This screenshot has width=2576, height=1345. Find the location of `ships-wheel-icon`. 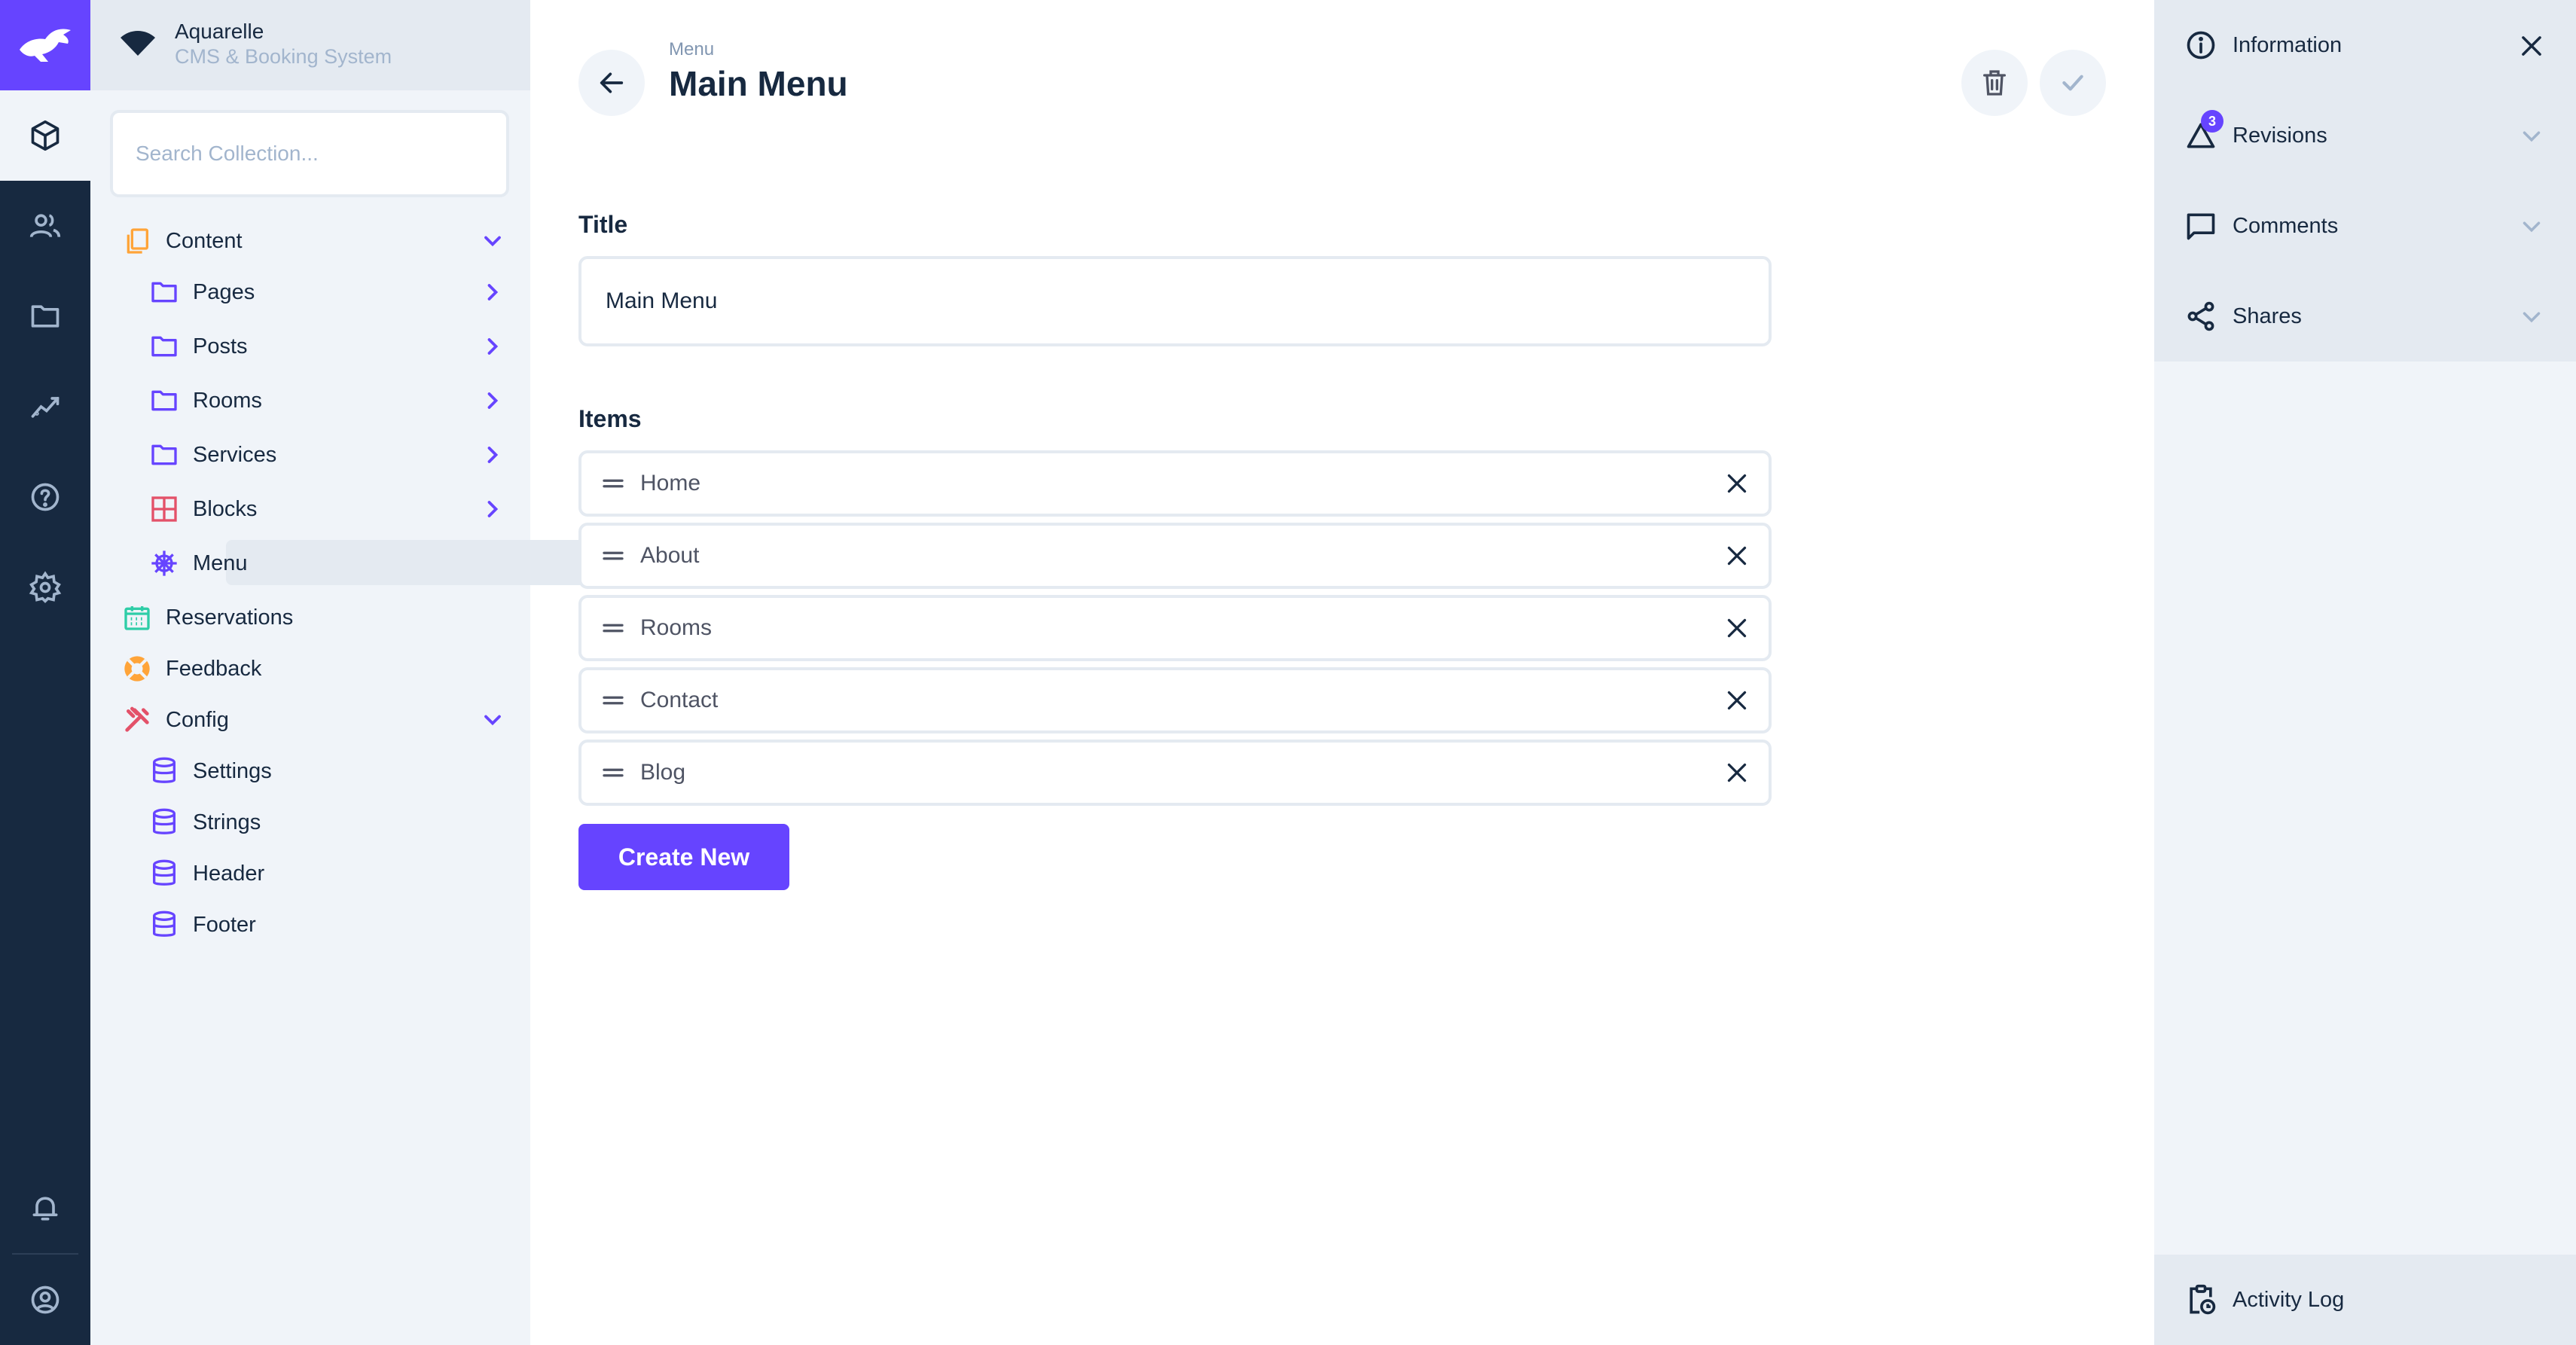

ships-wheel-icon is located at coordinates (165, 563).